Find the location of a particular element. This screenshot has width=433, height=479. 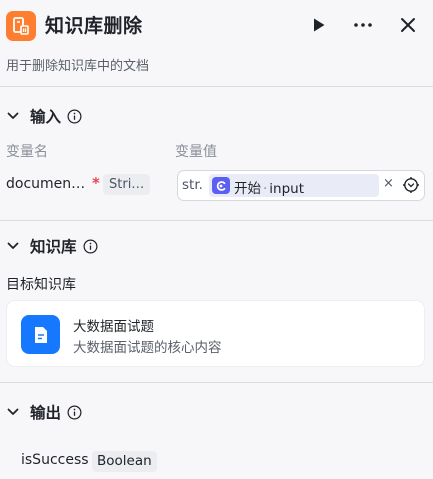

node-description: 用于删除知识库中的文档 is located at coordinates (78, 66).